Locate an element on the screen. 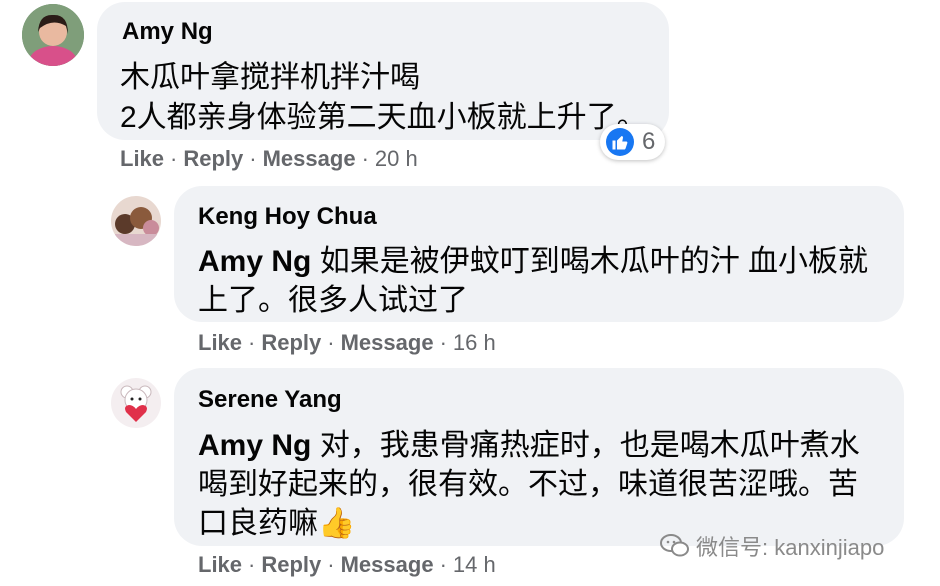  watermark: 微信号: kanxinjiapo is located at coordinates (772, 546).